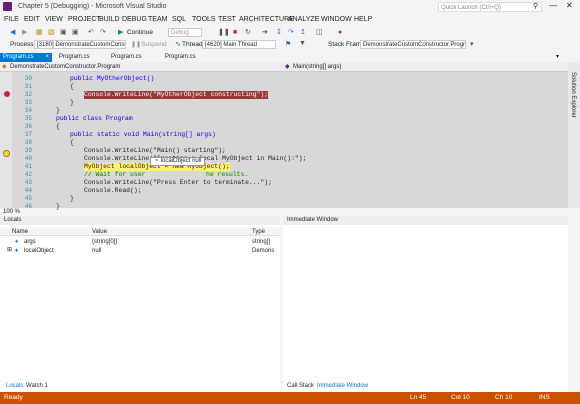 The width and height of the screenshot is (580, 404). I want to click on undo-icon: ↶, so click(91, 33).